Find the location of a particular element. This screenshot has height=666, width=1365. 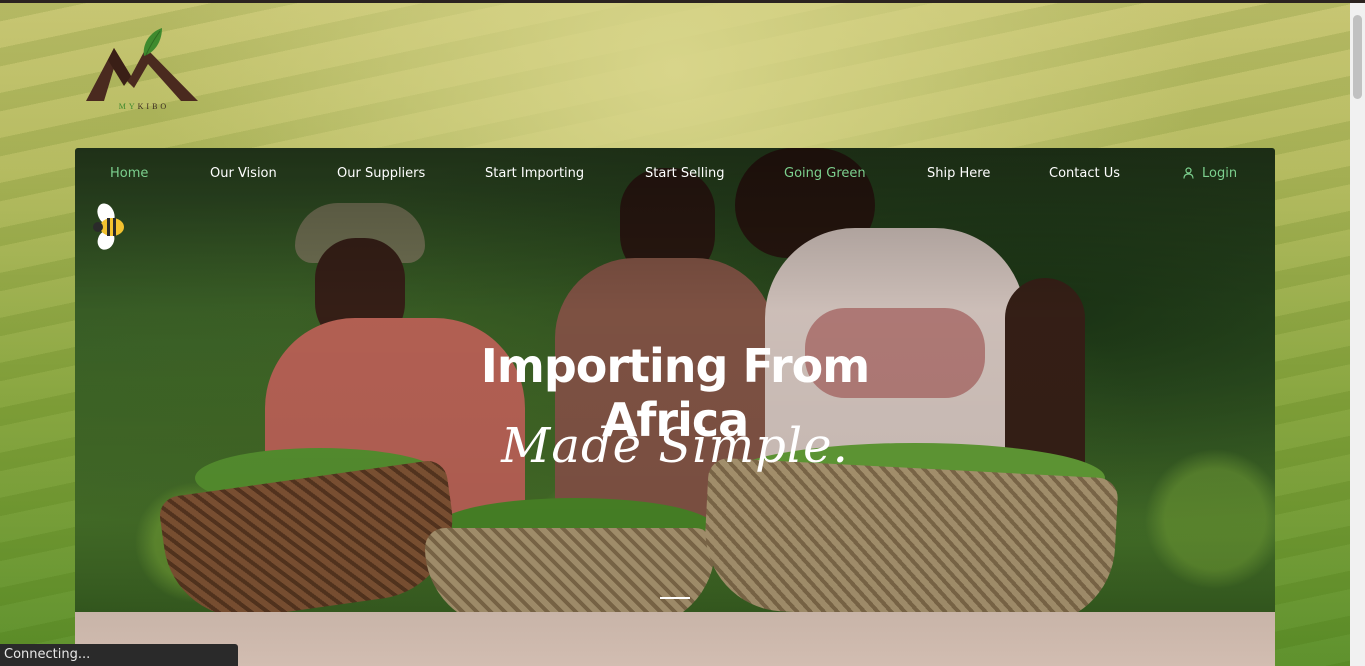

nav-our-vision: Our Vision is located at coordinates (243, 173).